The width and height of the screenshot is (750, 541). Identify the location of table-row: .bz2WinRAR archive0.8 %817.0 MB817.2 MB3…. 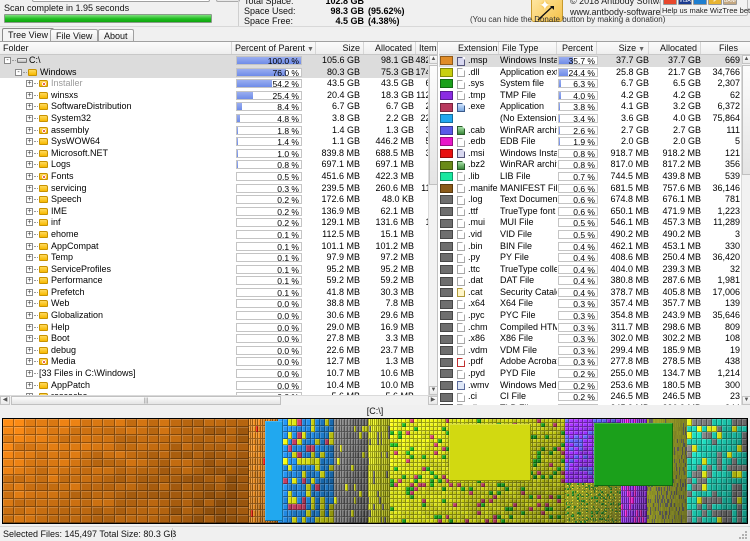
(594, 165).